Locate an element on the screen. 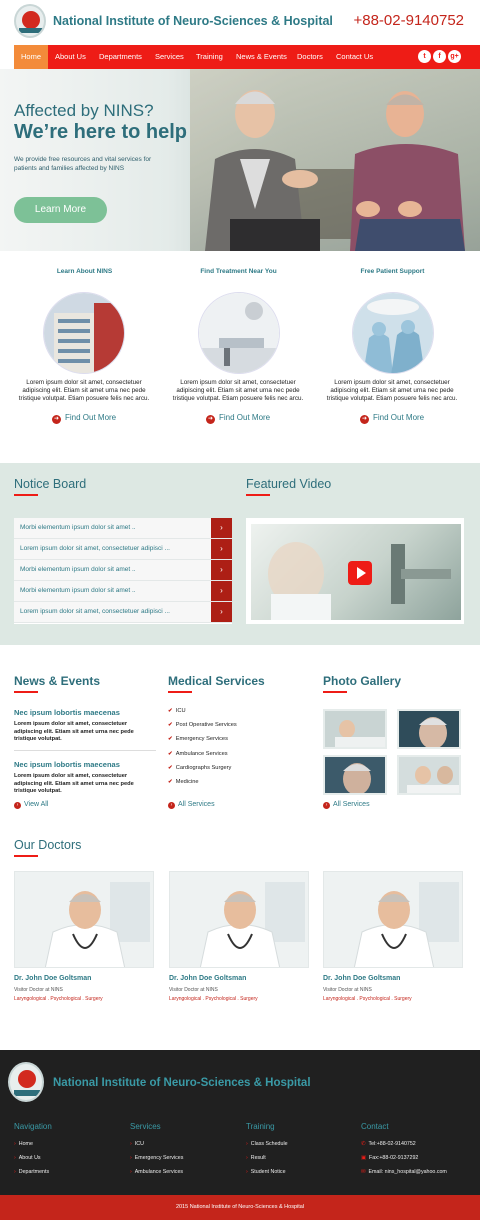 The height and width of the screenshot is (1220, 480). footer-link-icu: › ICU is located at coordinates (137, 1144).